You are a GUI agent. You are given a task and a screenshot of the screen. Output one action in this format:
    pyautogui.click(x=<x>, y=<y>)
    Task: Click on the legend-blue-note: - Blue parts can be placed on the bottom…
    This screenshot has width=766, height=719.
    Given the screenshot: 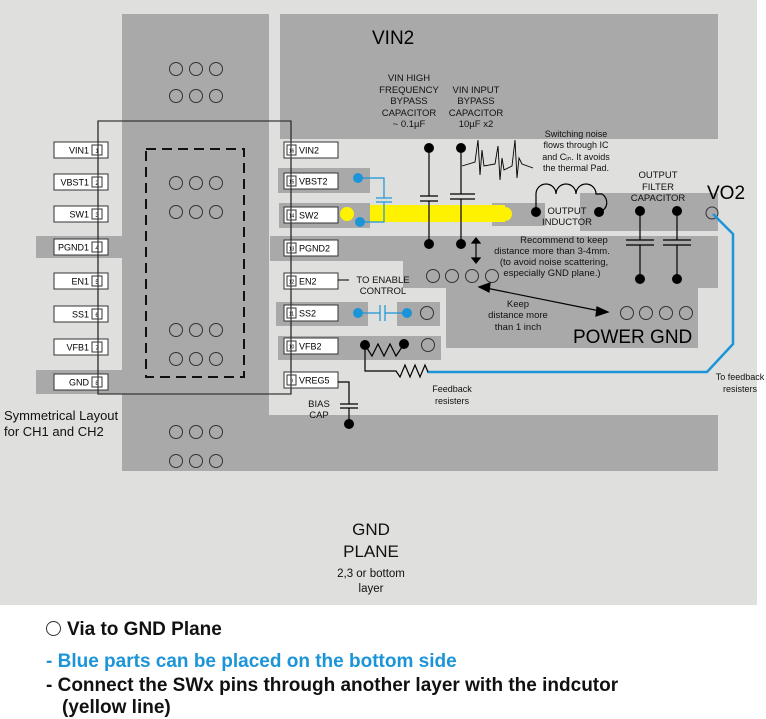 What is the action you would take?
    pyautogui.click(x=251, y=661)
    